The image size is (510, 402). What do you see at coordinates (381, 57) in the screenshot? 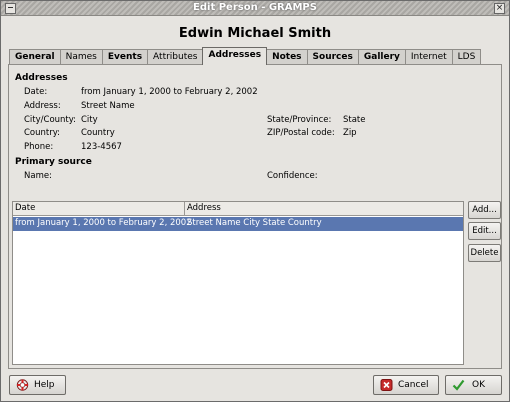
I see `tab-gallery: Gallery` at bounding box center [381, 57].